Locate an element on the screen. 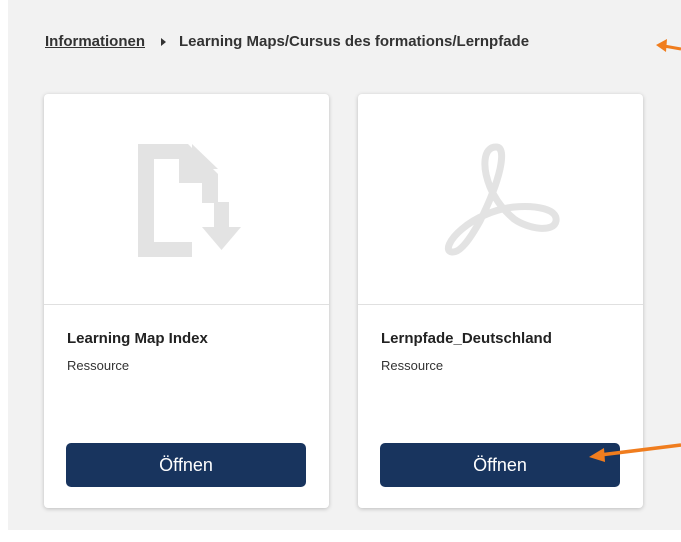 This screenshot has height=542, width=681. card-title: Learning Map Index is located at coordinates (137, 338).